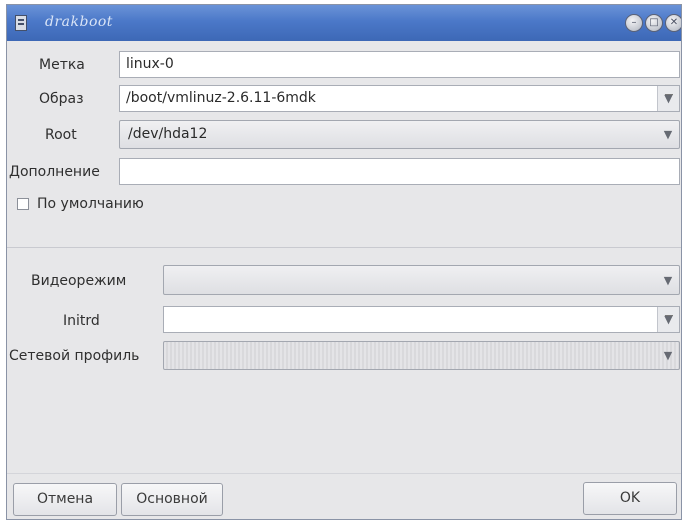 This screenshot has width=686, height=524. Describe the element at coordinates (79, 22) in the screenshot. I see `window-title: drakboot` at that location.